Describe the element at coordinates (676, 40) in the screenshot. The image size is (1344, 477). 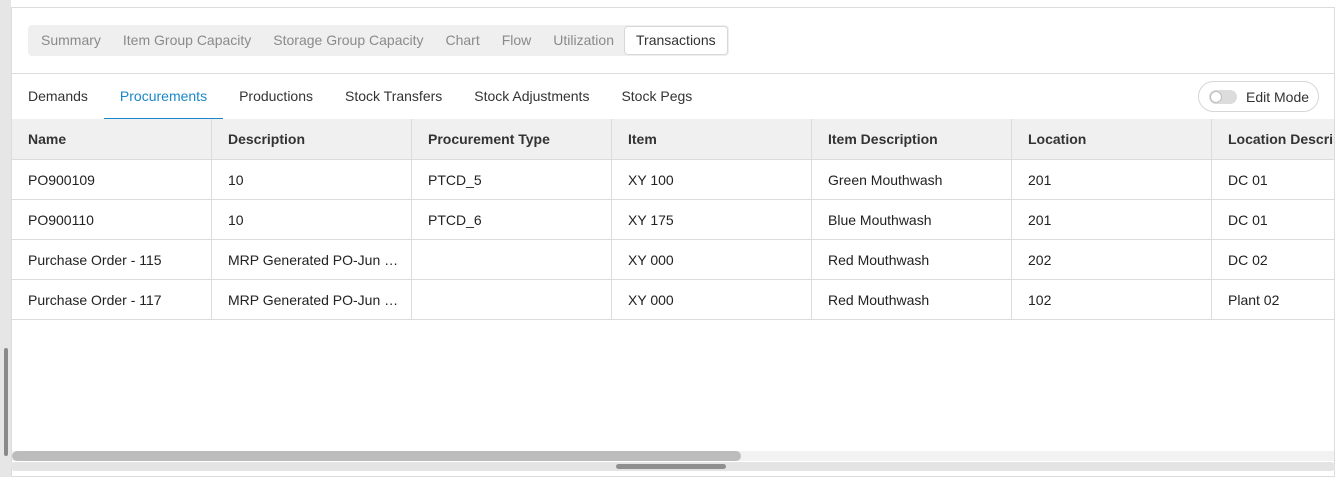
I see `tab-transactions: Transactions` at that location.